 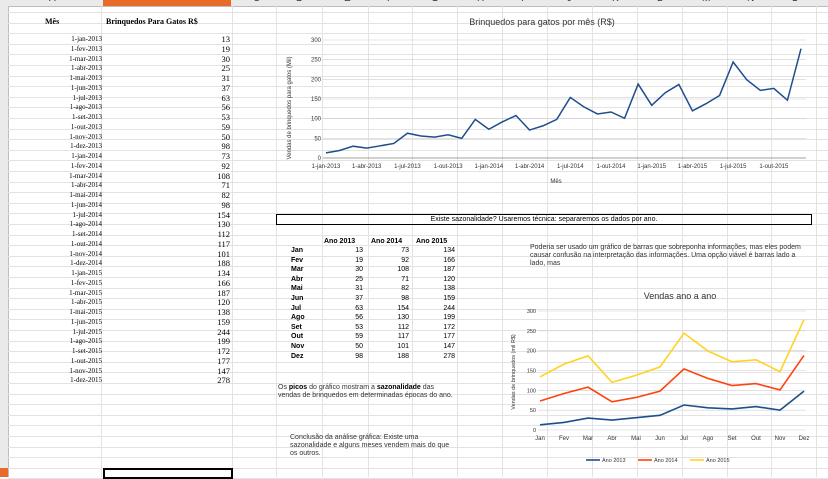 What do you see at coordinates (167, 88) in the screenshot?
I see `value-cell: 37` at bounding box center [167, 88].